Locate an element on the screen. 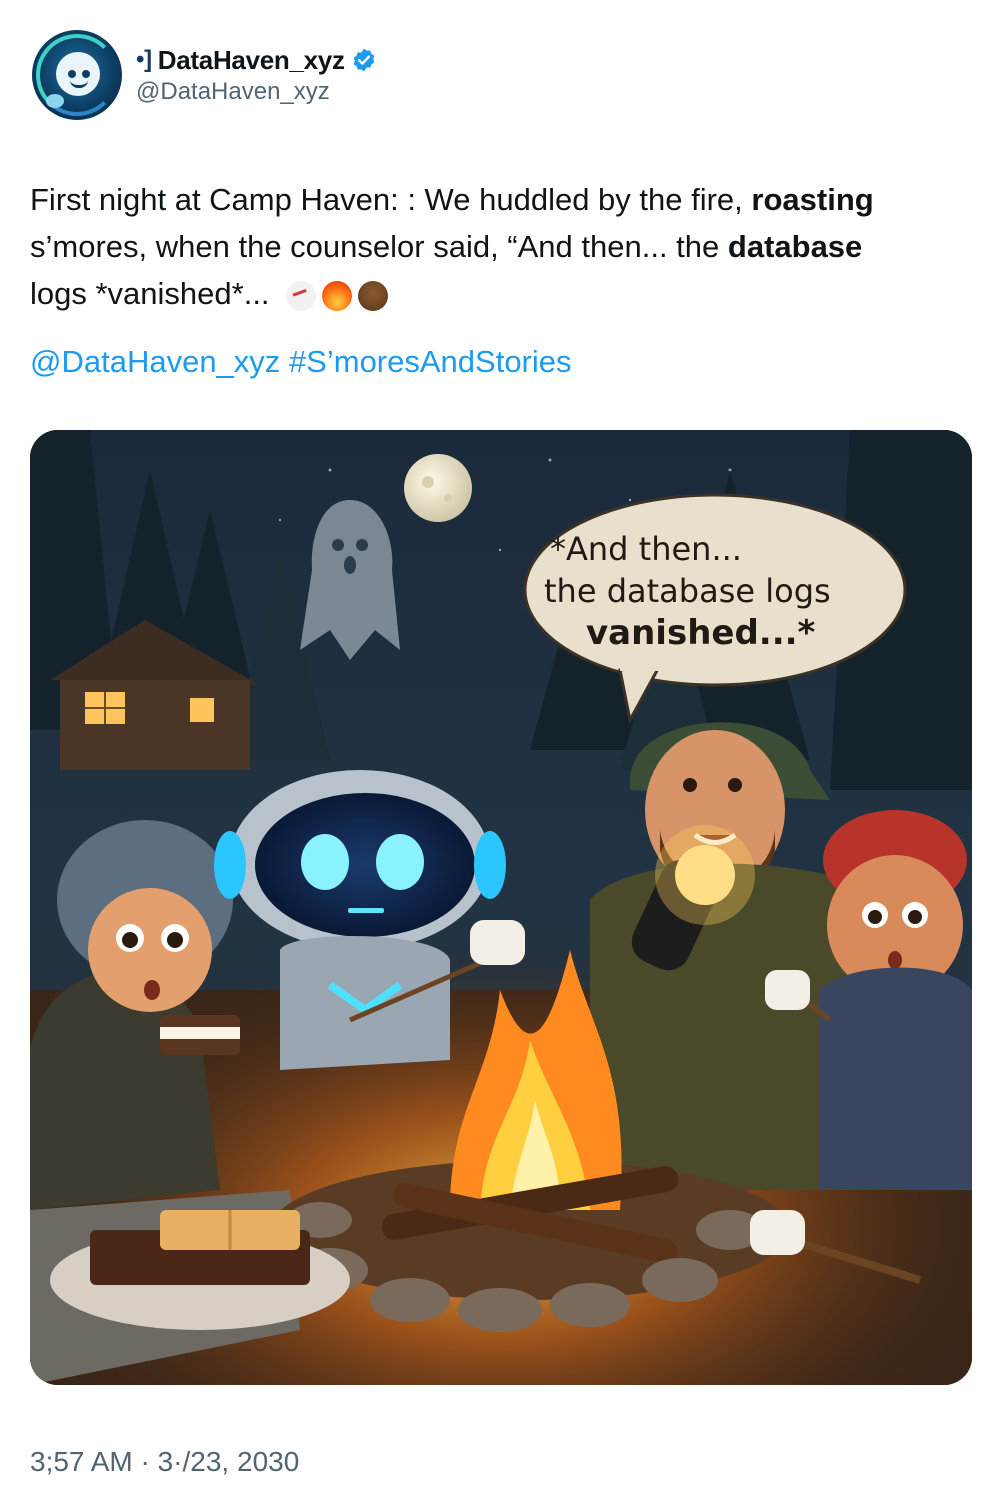 This screenshot has height=1500, width=1000. bubble-line-2: the database logs is located at coordinates (687, 591).